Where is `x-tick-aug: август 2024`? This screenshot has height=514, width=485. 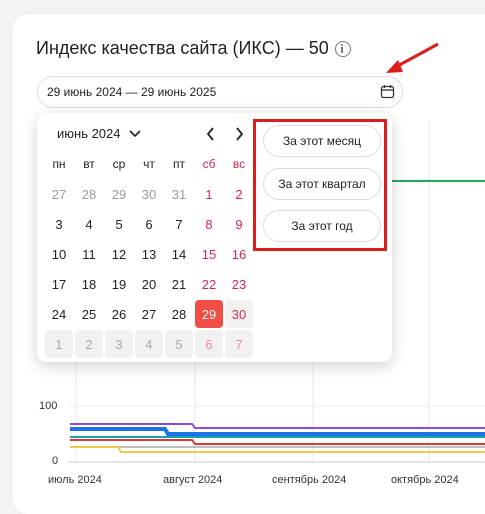
x-tick-aug: август 2024 is located at coordinates (193, 480).